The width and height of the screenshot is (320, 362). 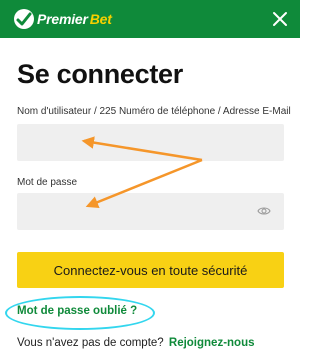 What do you see at coordinates (90, 343) in the screenshot?
I see `no-account-text: Vous n'avez pas de compte?` at bounding box center [90, 343].